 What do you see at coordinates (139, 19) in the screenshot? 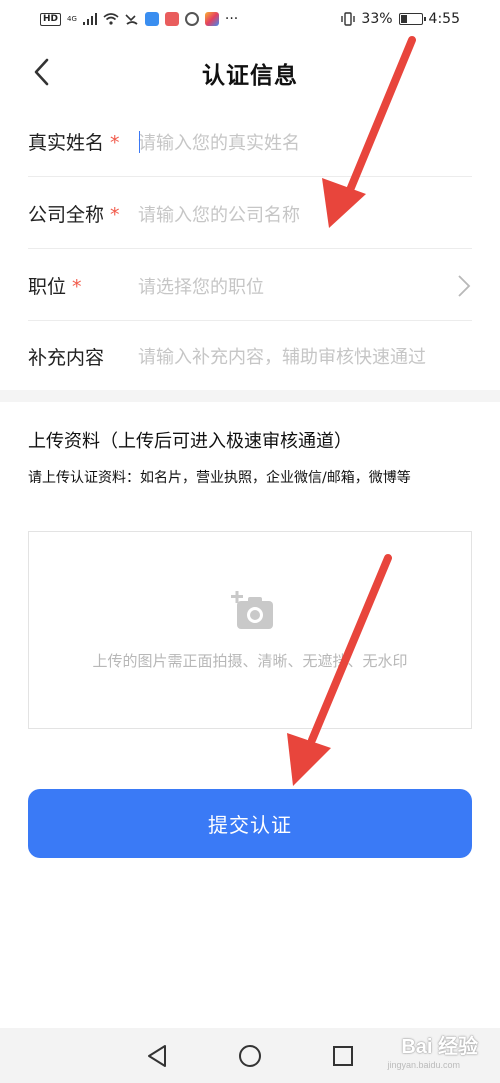
I see `status-left: HD 4G ···` at bounding box center [139, 19].